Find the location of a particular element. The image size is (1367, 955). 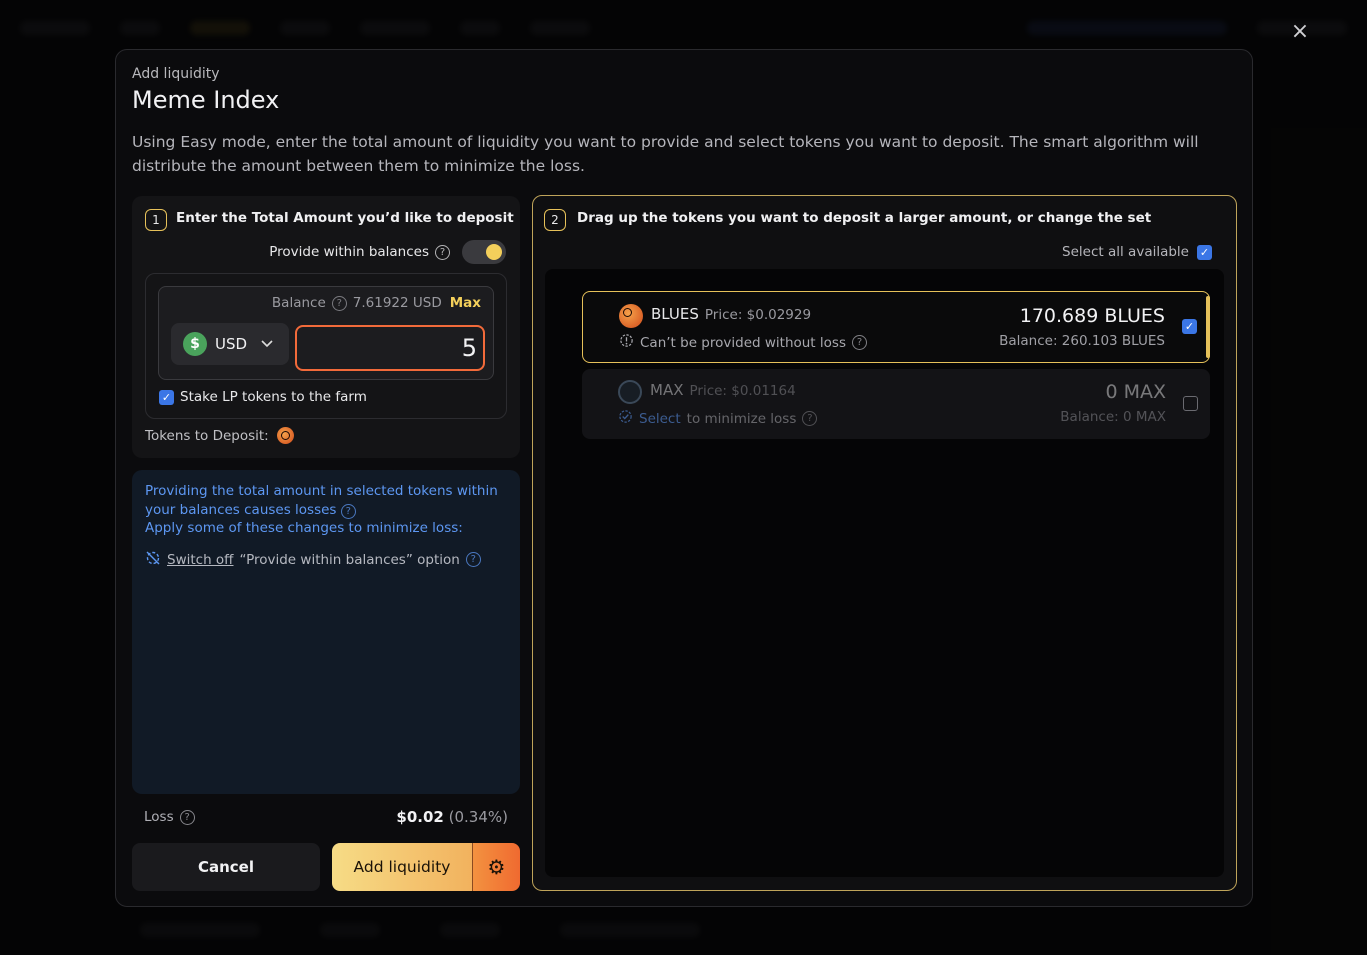

currency-select: $ USD is located at coordinates (230, 344).